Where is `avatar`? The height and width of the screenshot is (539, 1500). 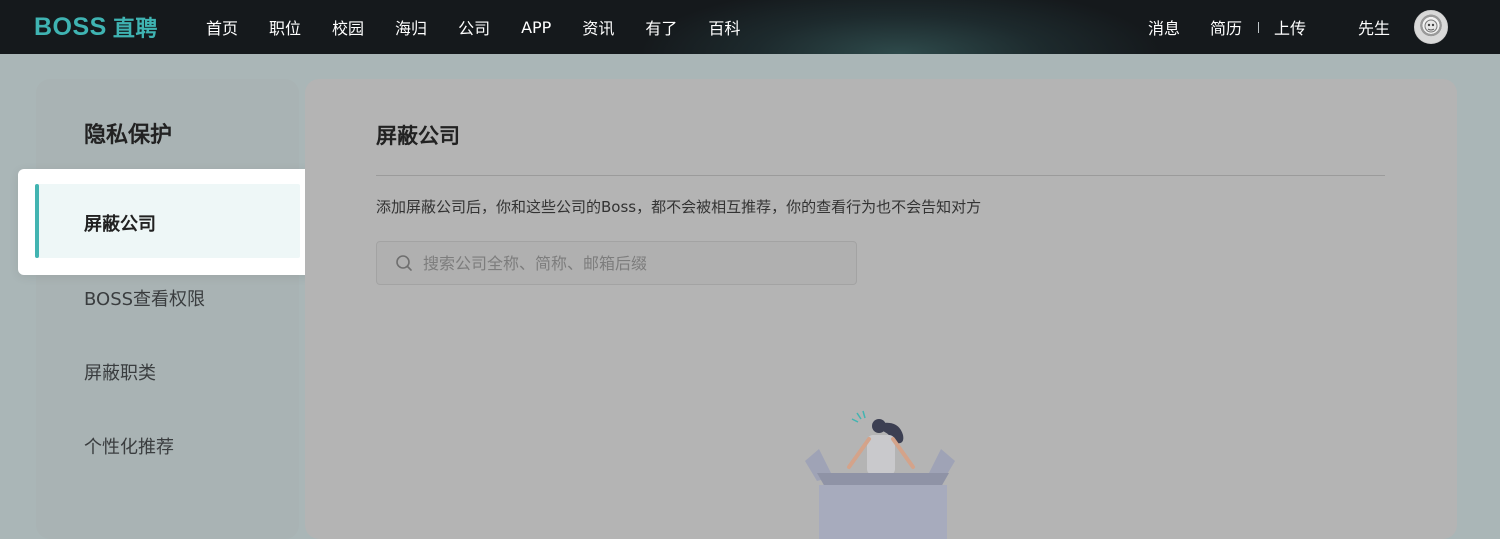 avatar is located at coordinates (1431, 27).